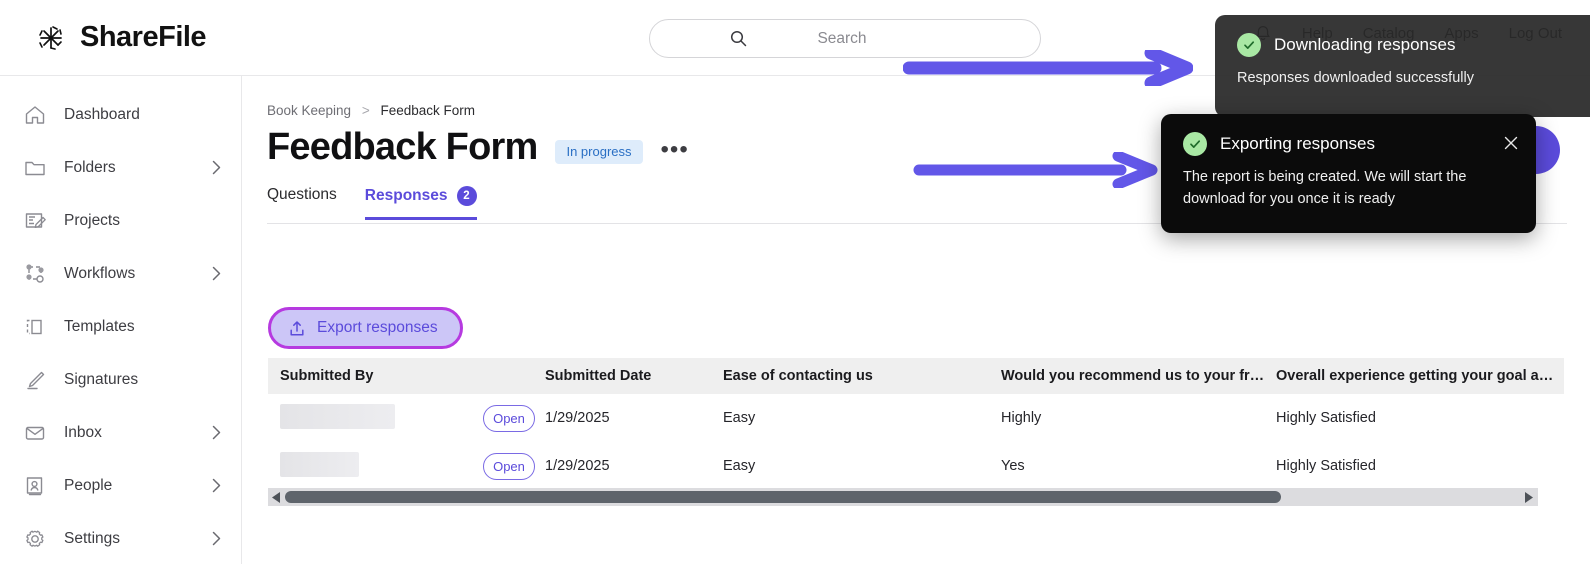  I want to click on sidebar-item-projects: Projects, so click(120, 220).